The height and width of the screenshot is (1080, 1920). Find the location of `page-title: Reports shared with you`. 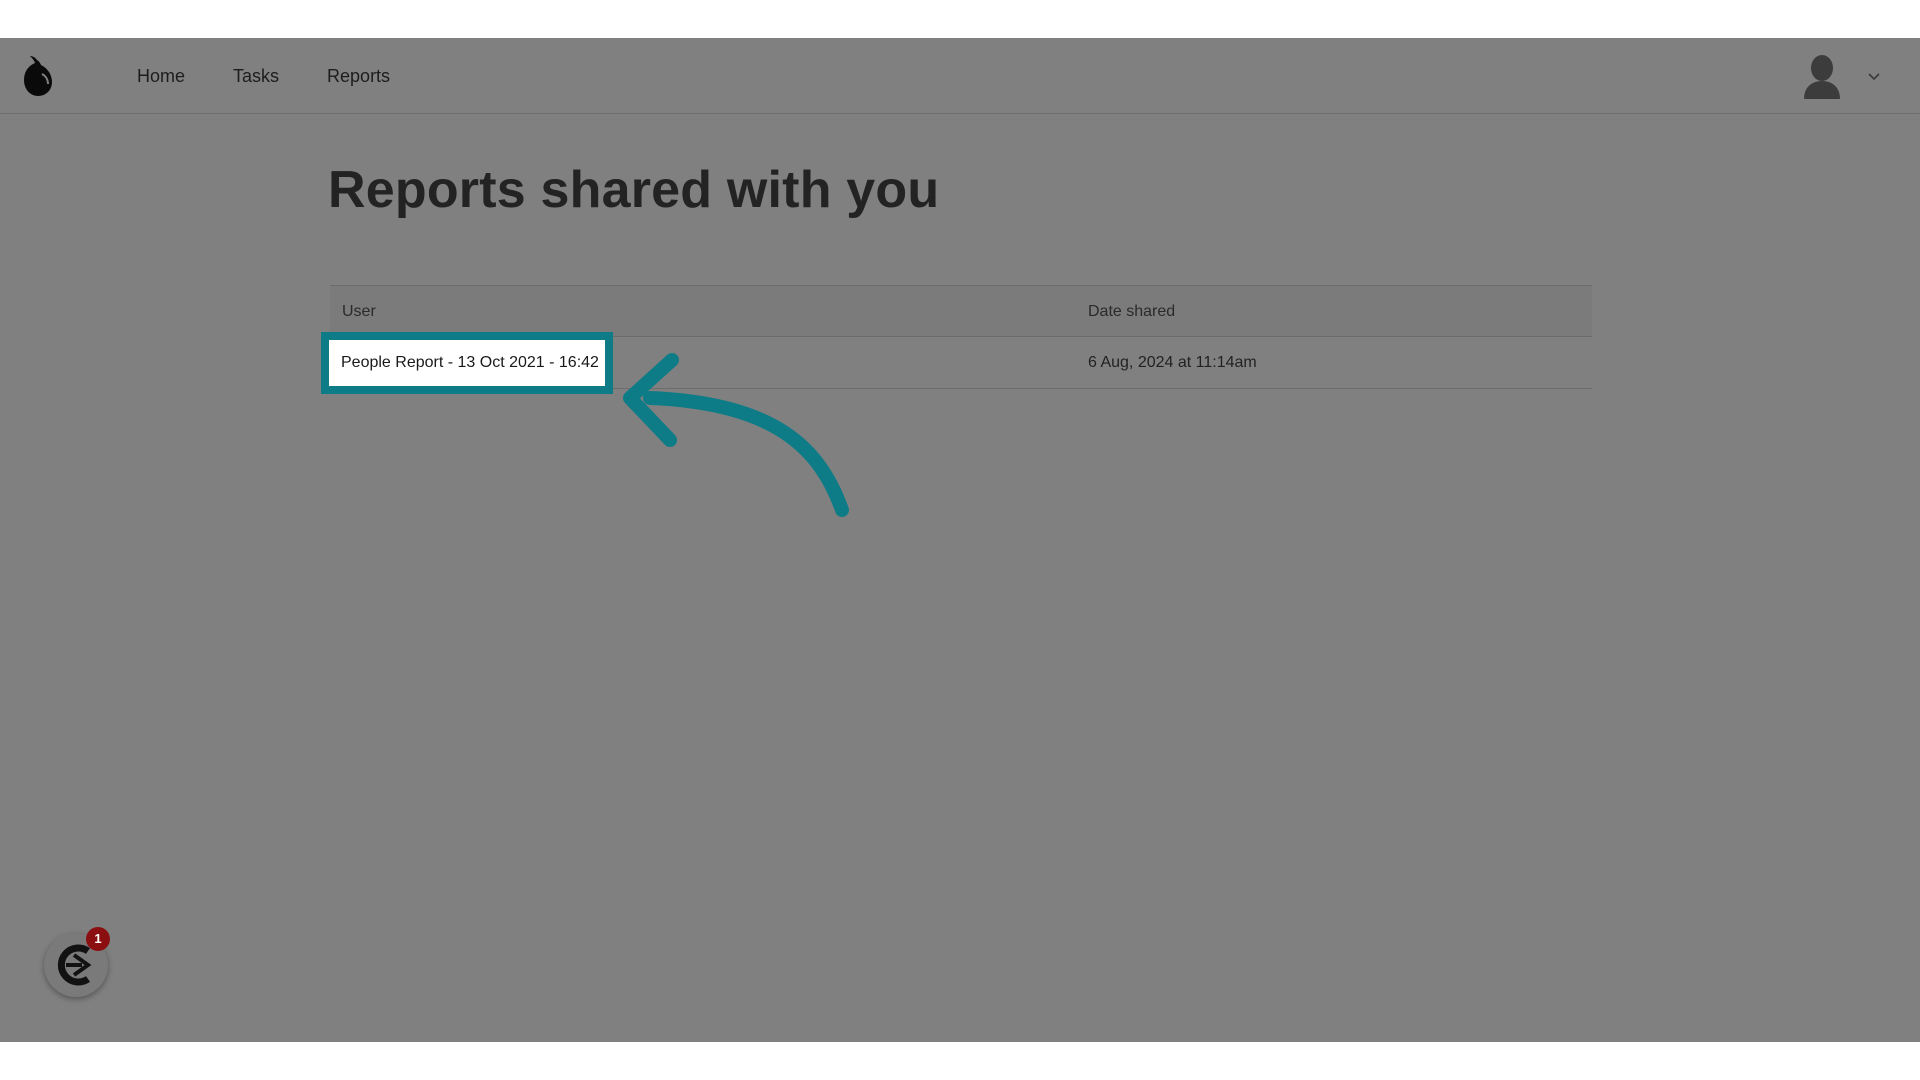

page-title: Reports shared with you is located at coordinates (634, 190).